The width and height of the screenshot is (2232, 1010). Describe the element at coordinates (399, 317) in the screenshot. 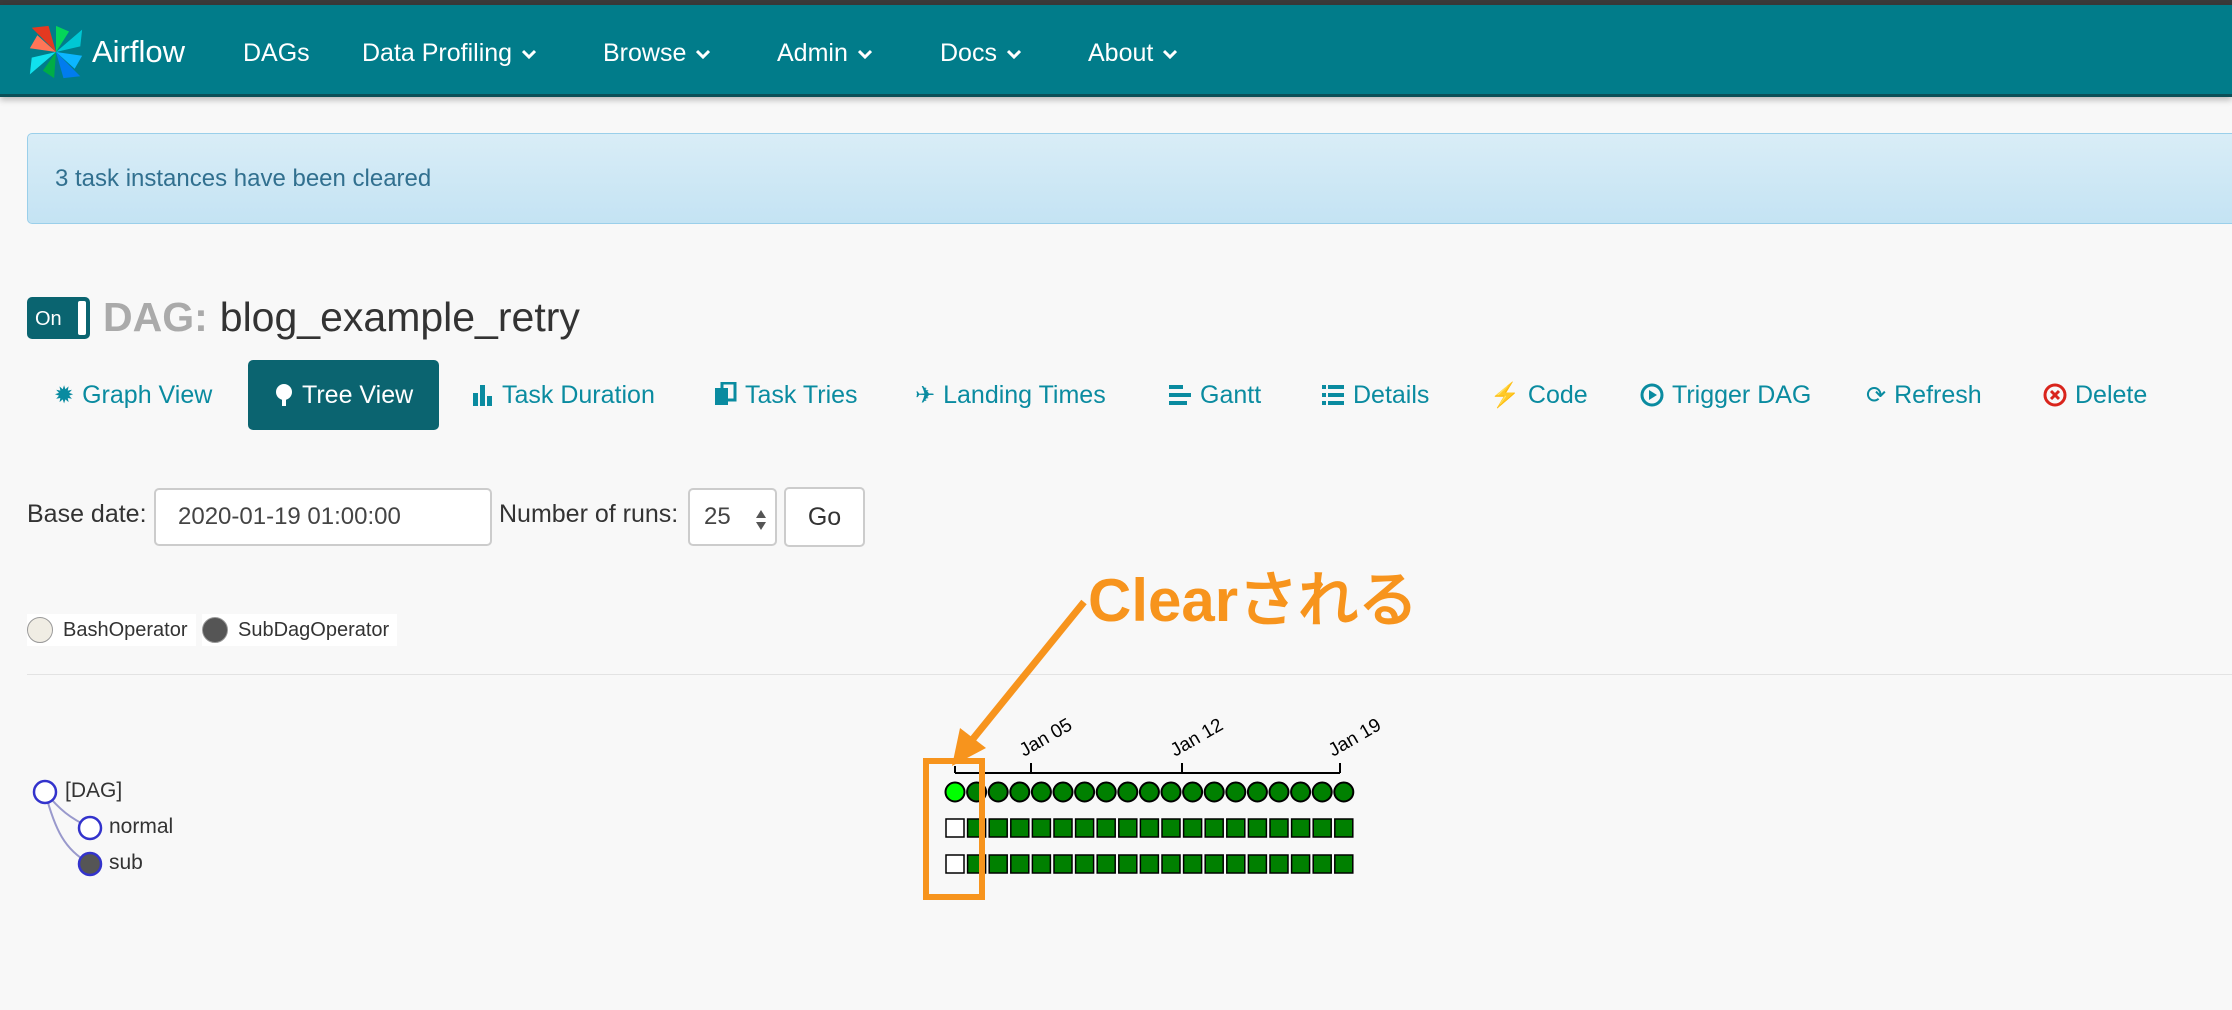

I see `dag-name: blog_example_retry` at that location.